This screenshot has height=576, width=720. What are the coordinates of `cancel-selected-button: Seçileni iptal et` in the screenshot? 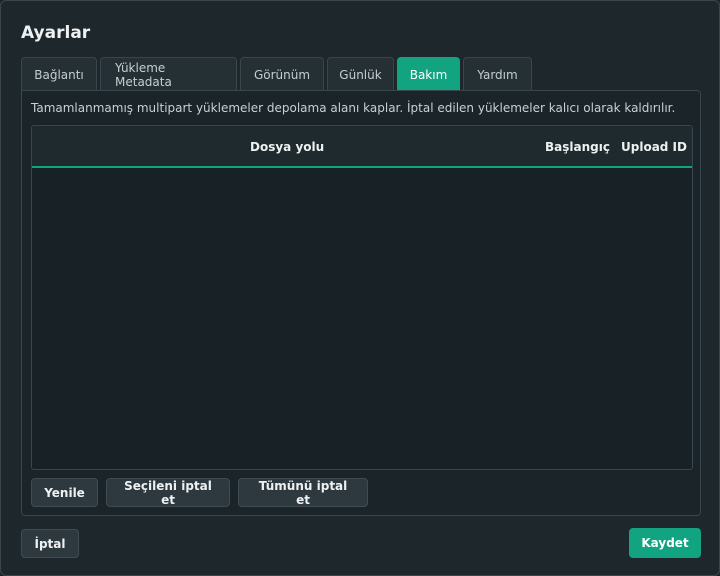 It's located at (168, 492).